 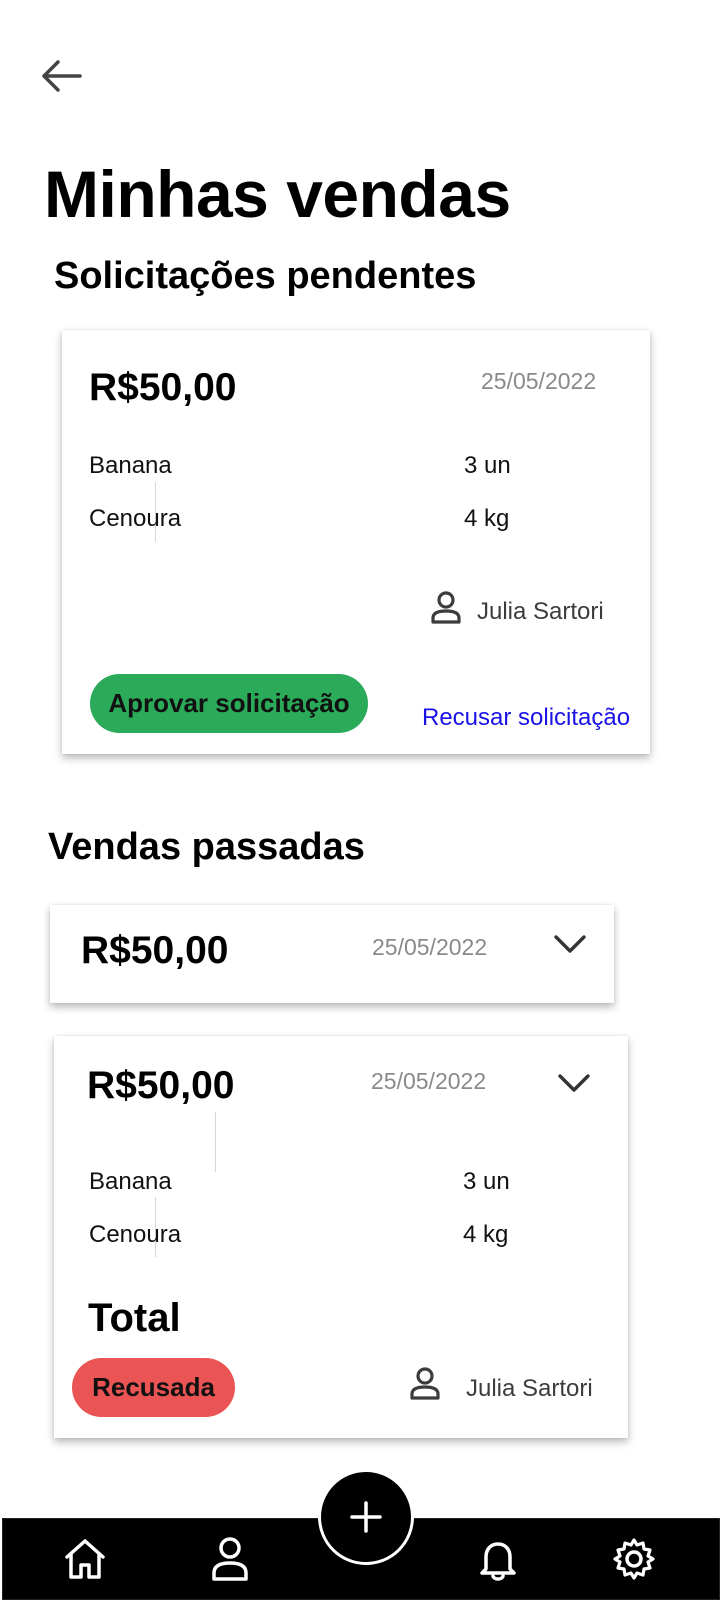 I want to click on collapse-toggle, so click(x=574, y=1083).